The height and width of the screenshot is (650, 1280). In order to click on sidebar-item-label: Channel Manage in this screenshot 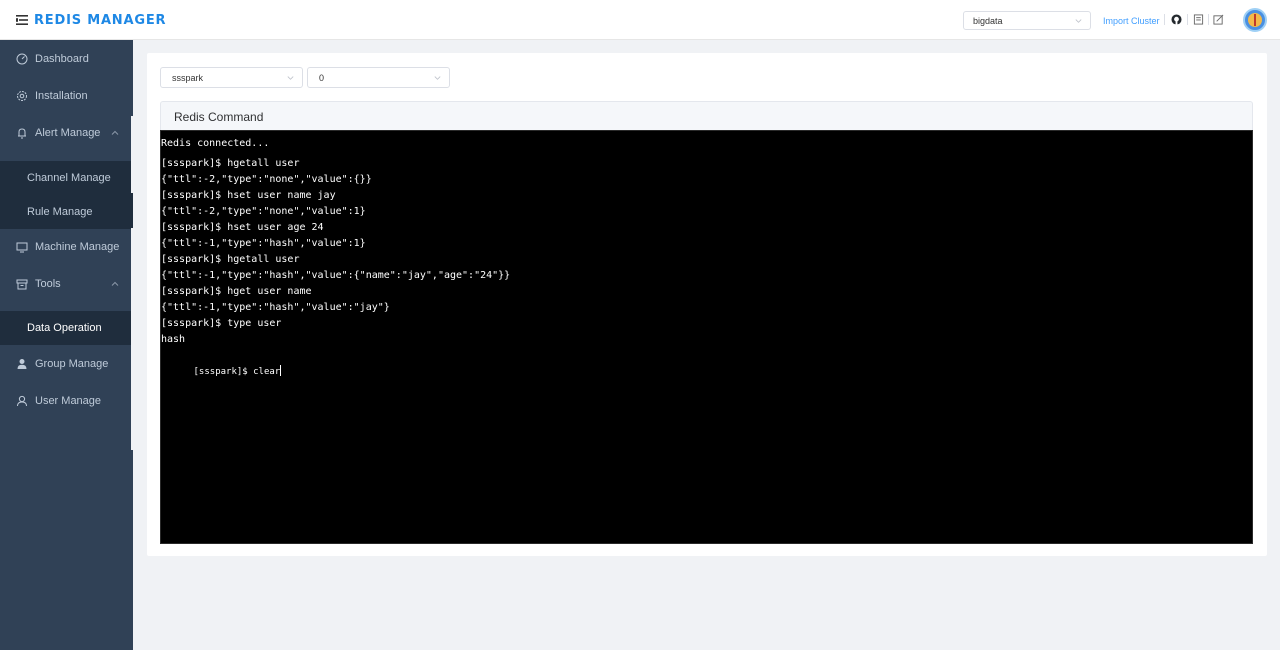, I will do `click(69, 178)`.